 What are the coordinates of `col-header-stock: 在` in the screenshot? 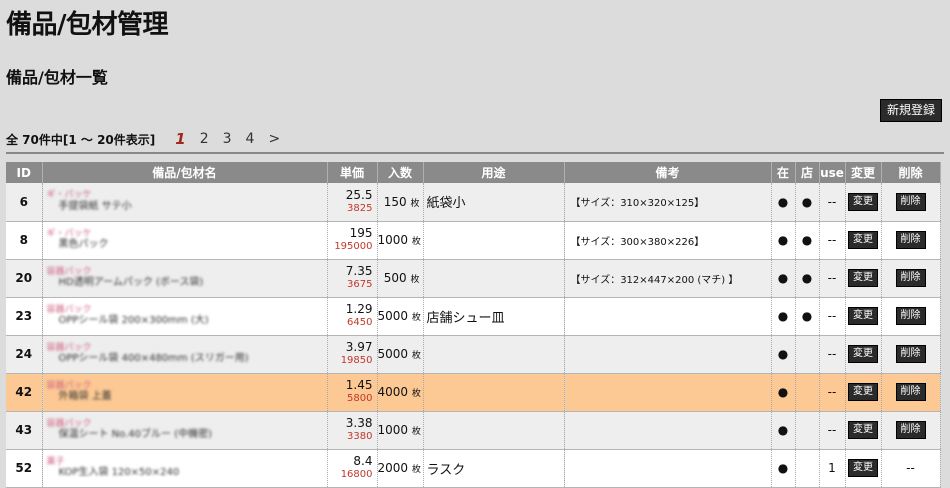 It's located at (783, 172).